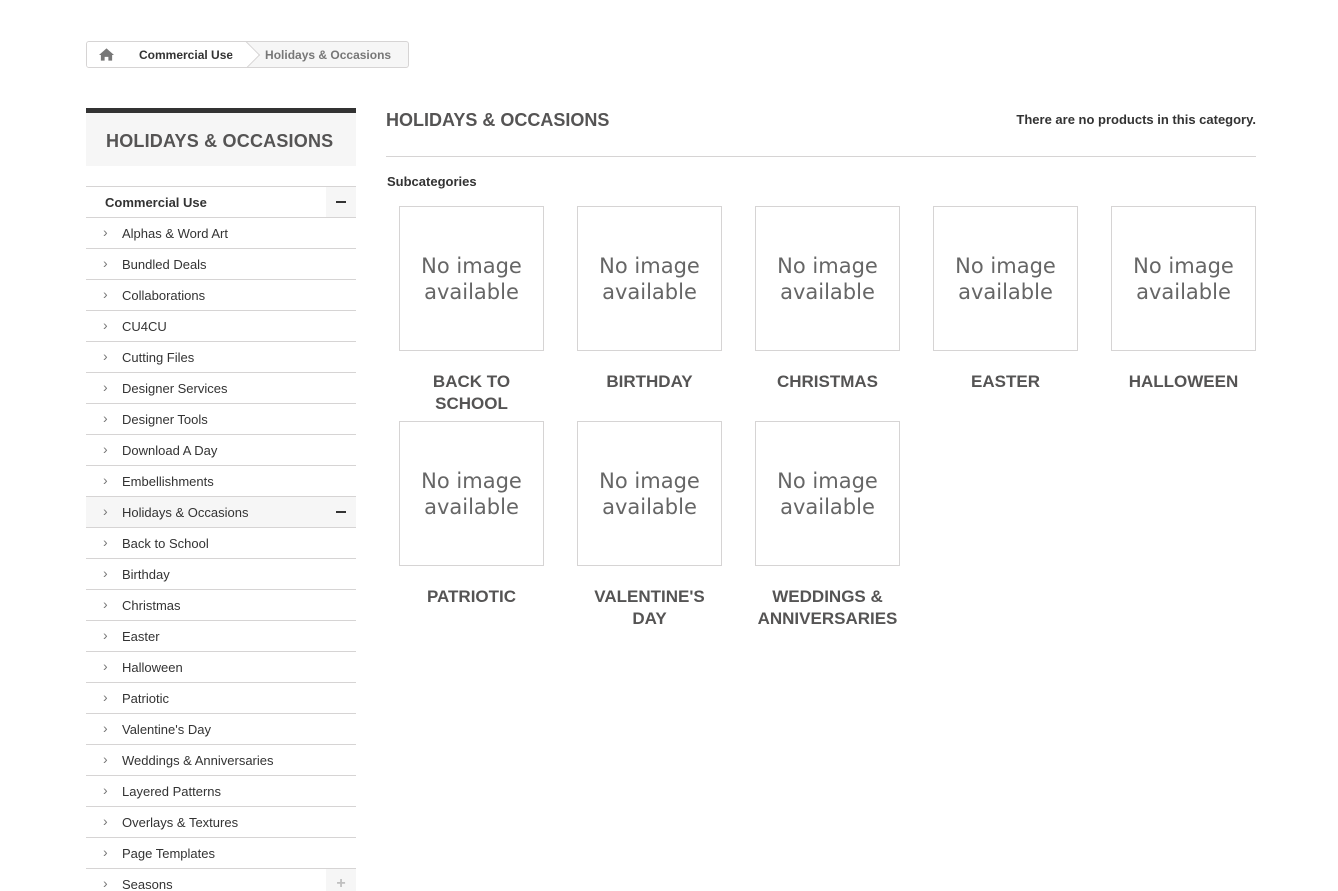 The image size is (1338, 891). Describe the element at coordinates (221, 729) in the screenshot. I see `sidebar-item-valentine-s-day: › Valentine's Day` at that location.